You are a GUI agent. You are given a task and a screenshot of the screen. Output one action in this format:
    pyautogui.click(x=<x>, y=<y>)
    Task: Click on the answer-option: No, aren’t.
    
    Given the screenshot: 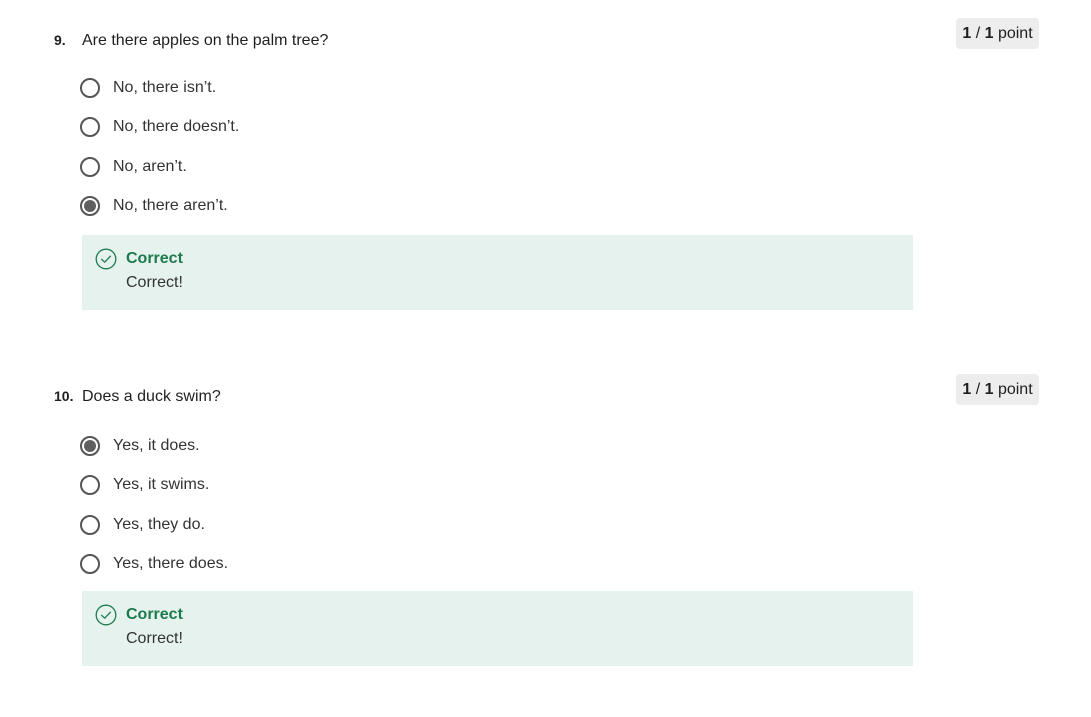 What is the action you would take?
    pyautogui.click(x=159, y=167)
    